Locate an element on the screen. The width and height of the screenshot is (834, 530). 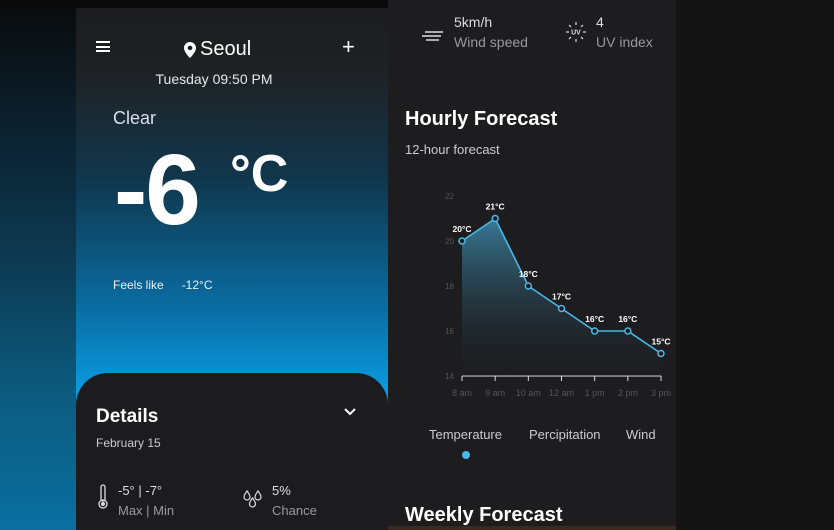
data-label: 18°C is located at coordinates (528, 274).